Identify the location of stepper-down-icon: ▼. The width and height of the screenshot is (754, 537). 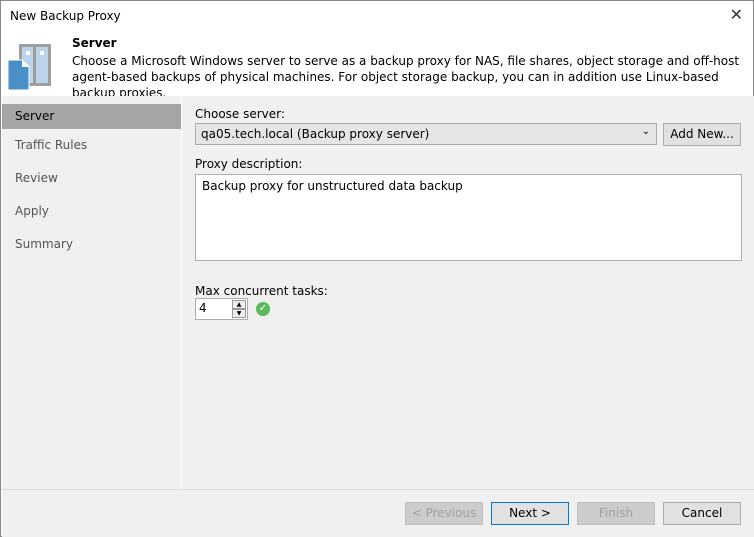
(239, 313).